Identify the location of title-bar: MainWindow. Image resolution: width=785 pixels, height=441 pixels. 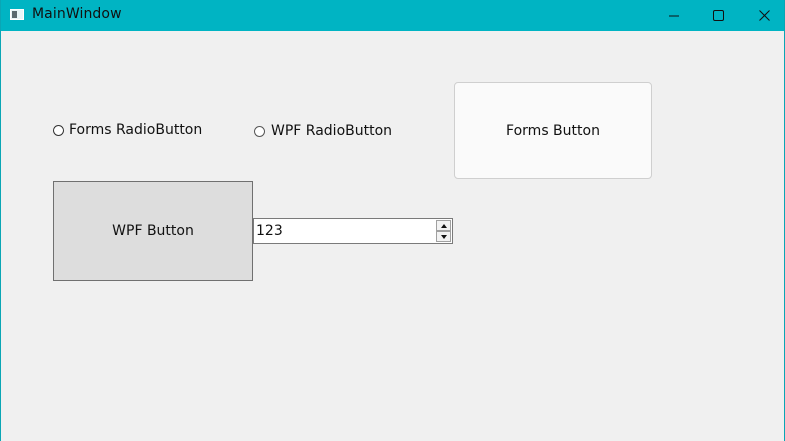
(392, 15).